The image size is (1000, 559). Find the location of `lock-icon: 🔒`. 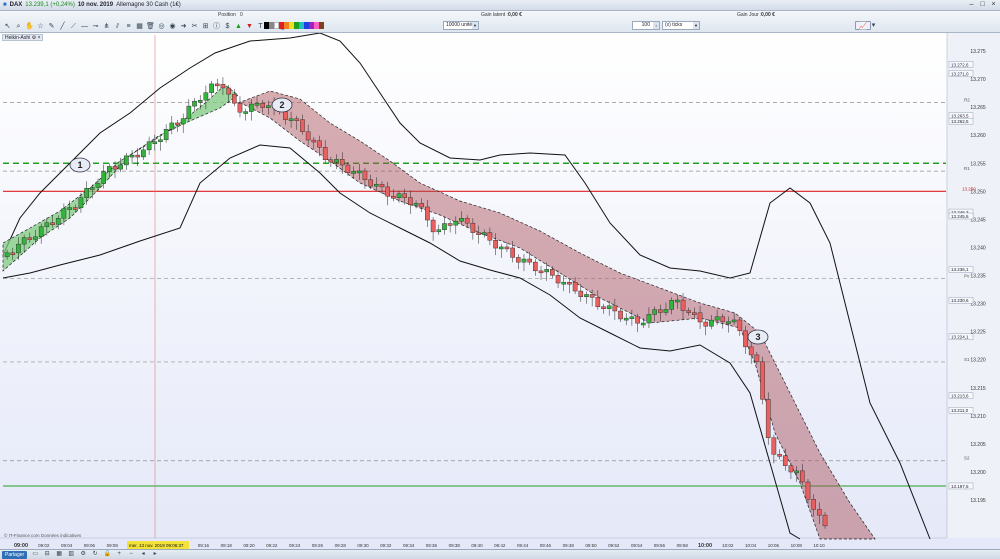

lock-icon: 🔒 is located at coordinates (107, 554).